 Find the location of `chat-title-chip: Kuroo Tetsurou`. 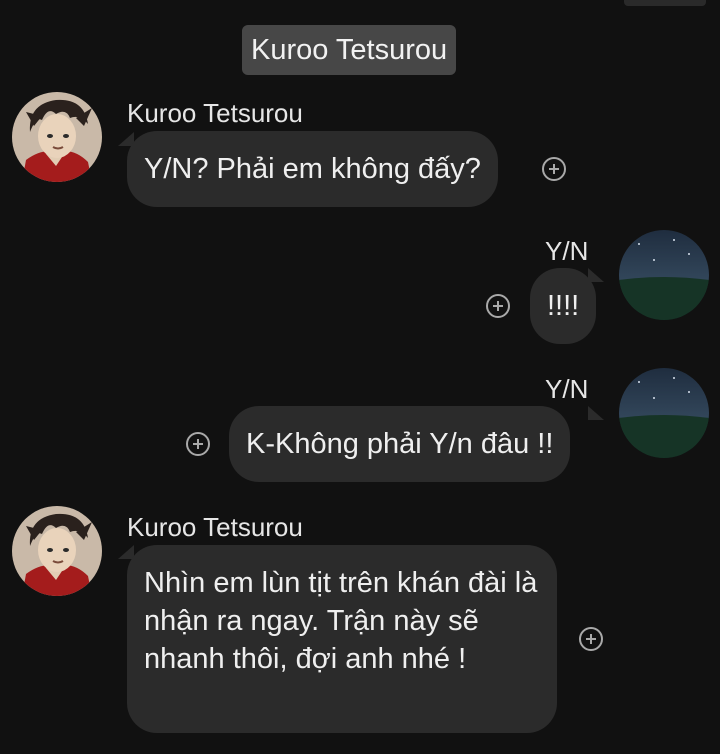

chat-title-chip: Kuroo Tetsurou is located at coordinates (349, 50).